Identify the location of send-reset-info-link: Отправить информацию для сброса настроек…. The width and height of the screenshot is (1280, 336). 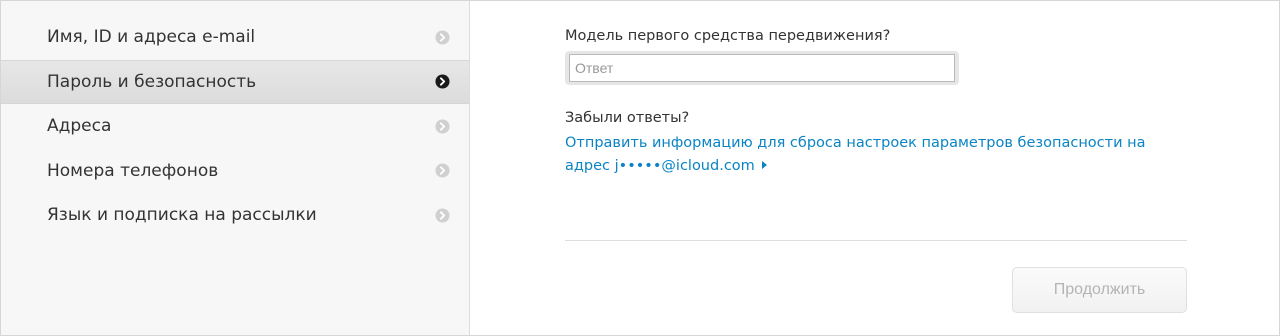
(870, 155).